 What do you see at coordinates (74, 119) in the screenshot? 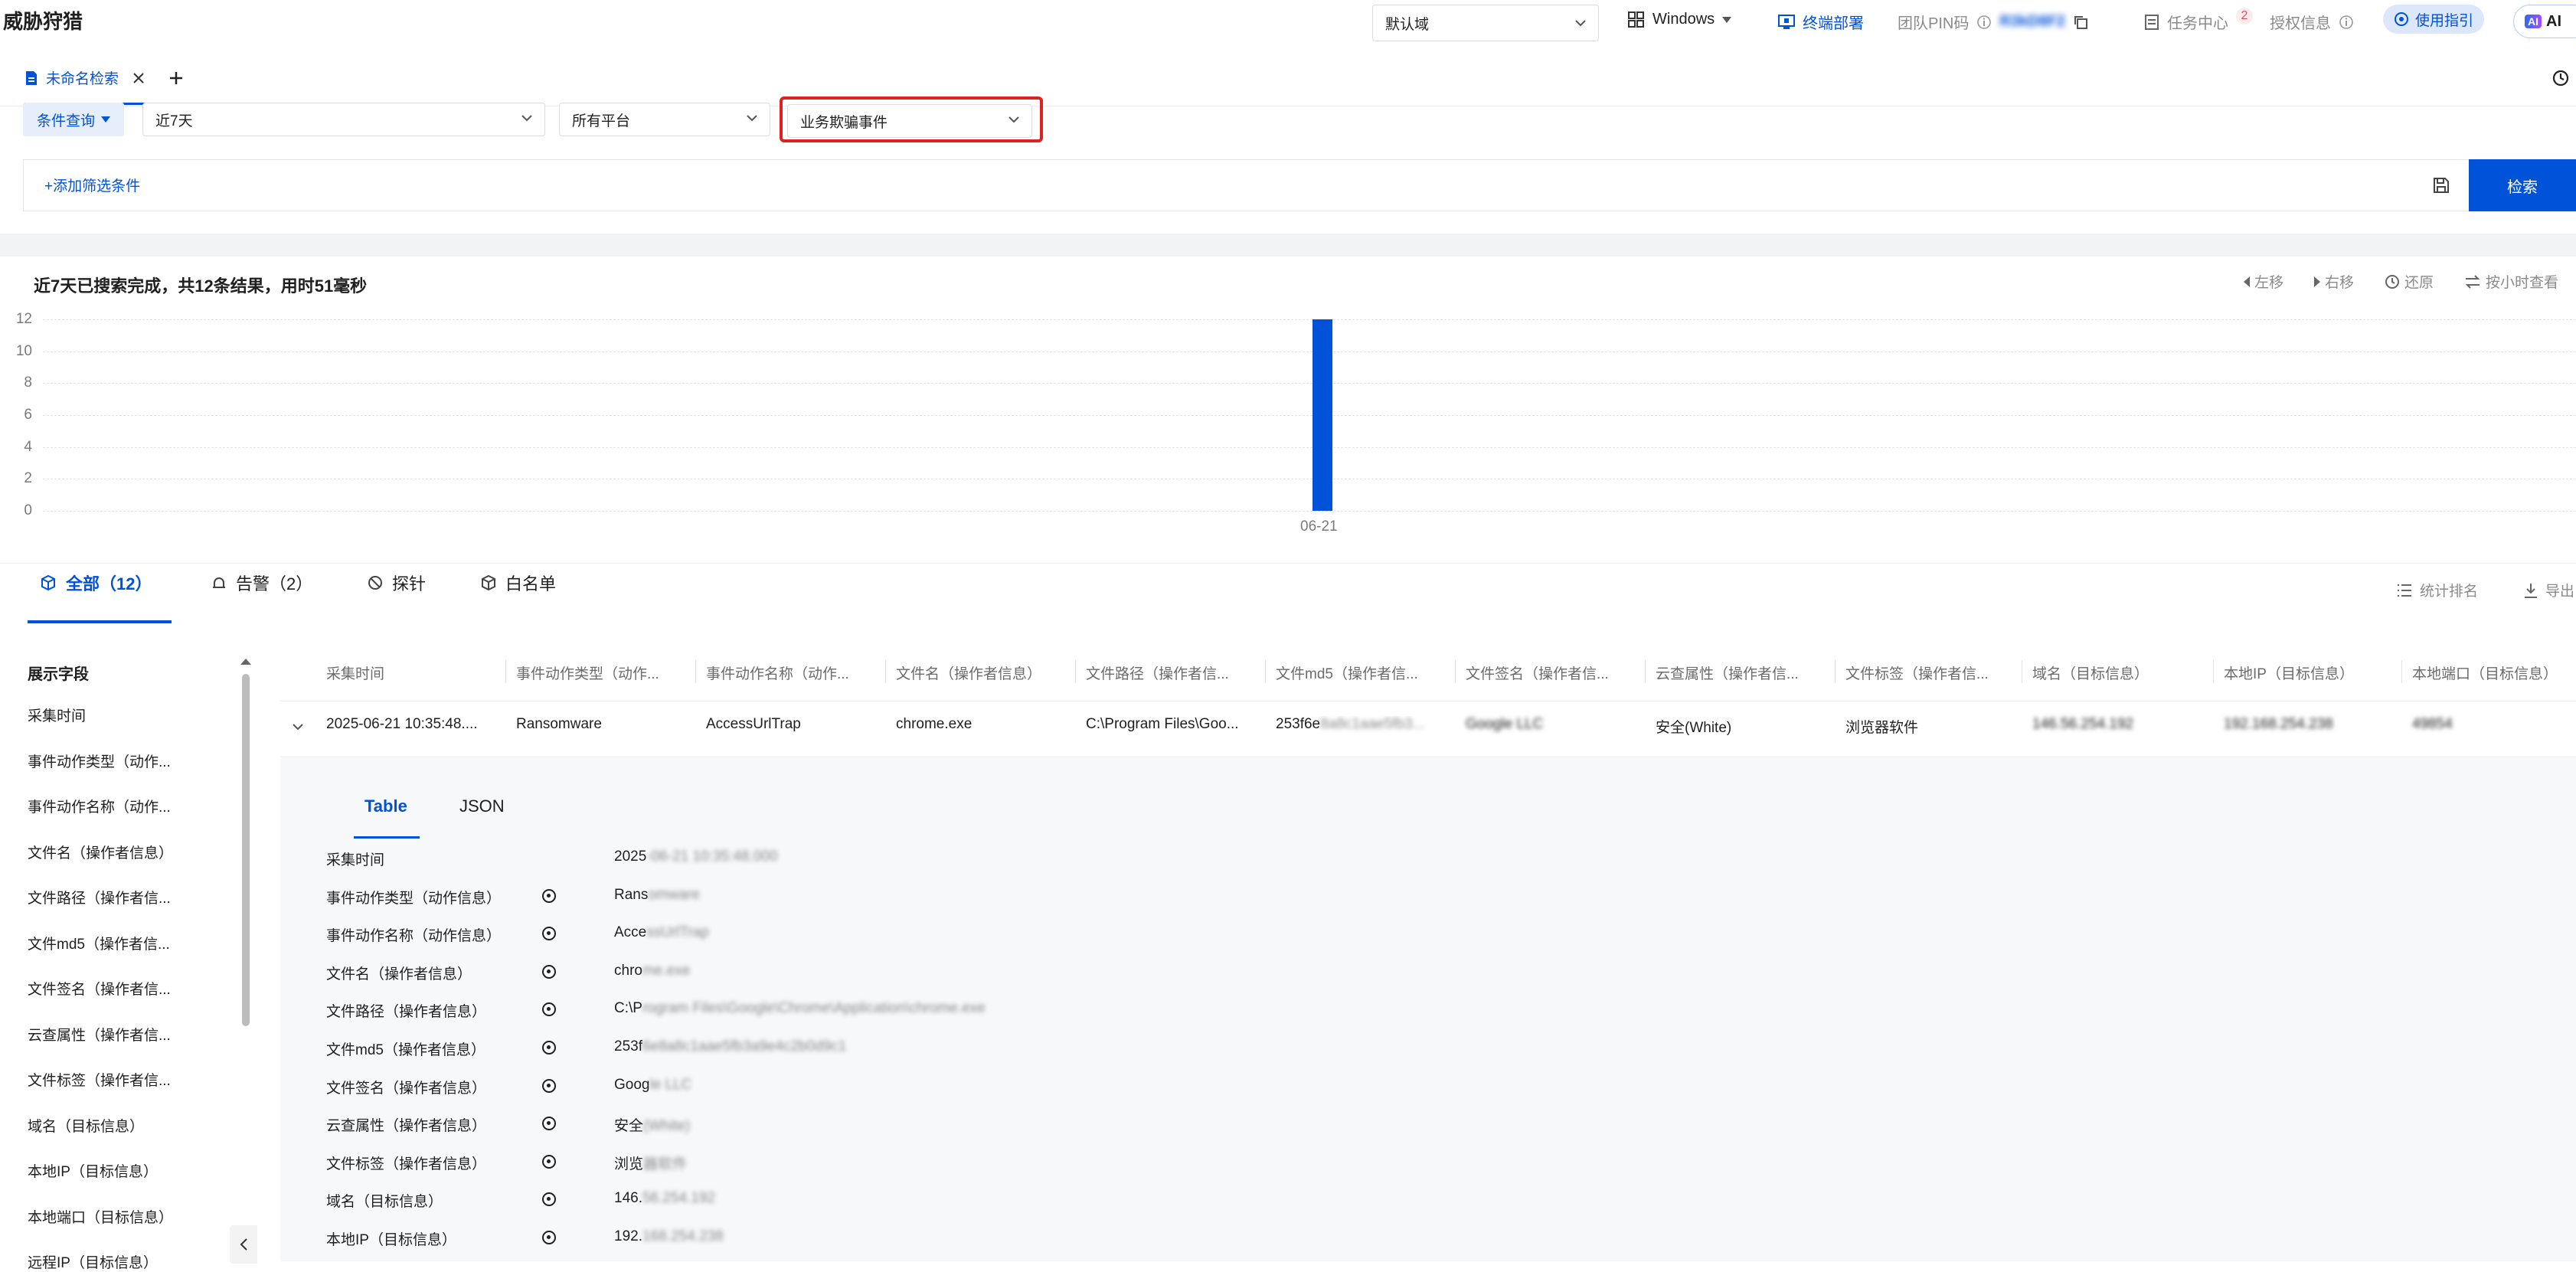
I see `query-mode-select: 条件查询` at bounding box center [74, 119].